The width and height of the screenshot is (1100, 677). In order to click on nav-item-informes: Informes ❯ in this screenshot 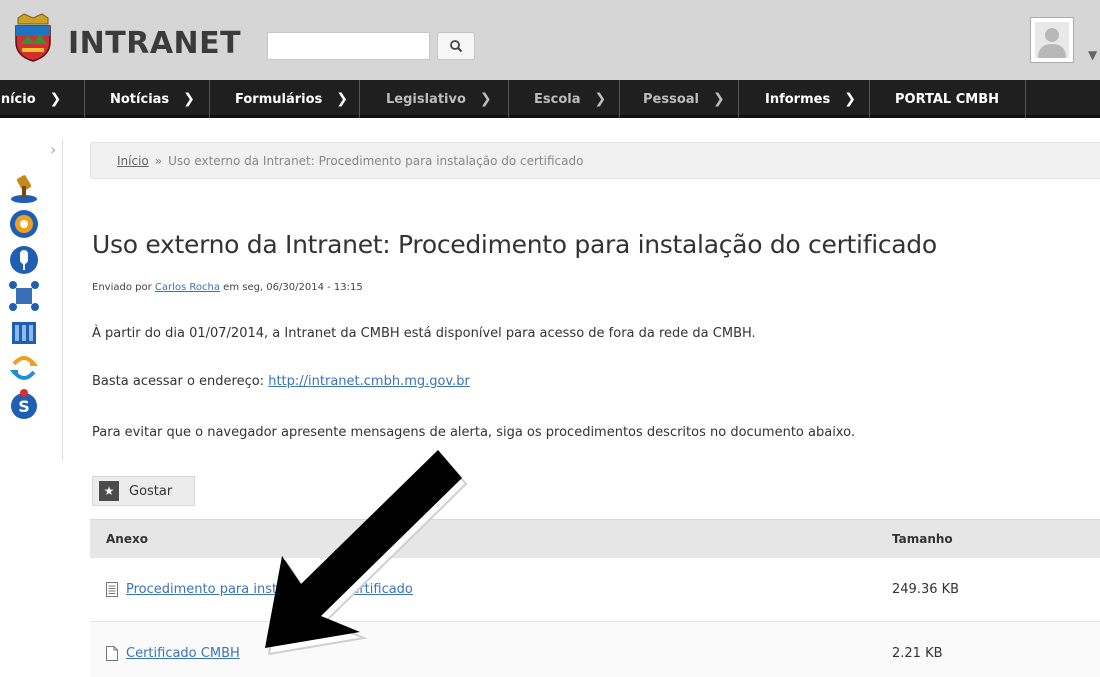, I will do `click(805, 99)`.